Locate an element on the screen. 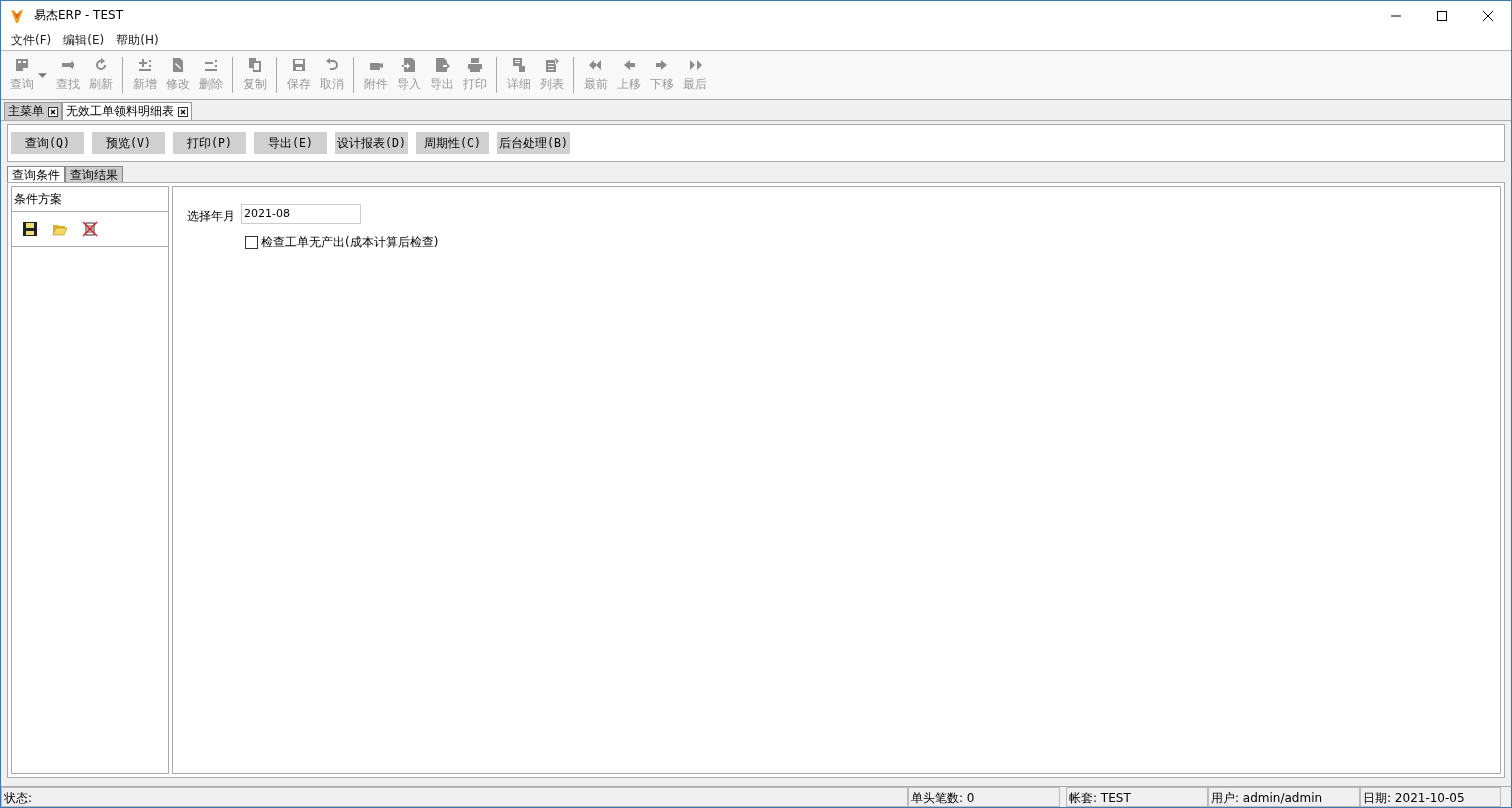 This screenshot has width=1512, height=808. action-button: 后台处理(B) is located at coordinates (533, 143).